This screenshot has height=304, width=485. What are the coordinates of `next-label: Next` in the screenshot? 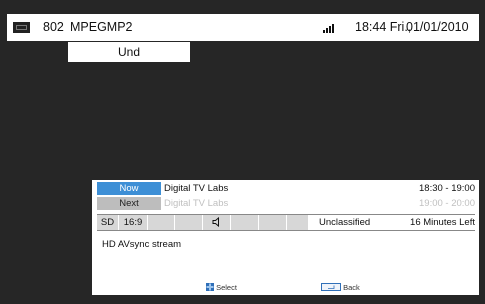 It's located at (129, 203).